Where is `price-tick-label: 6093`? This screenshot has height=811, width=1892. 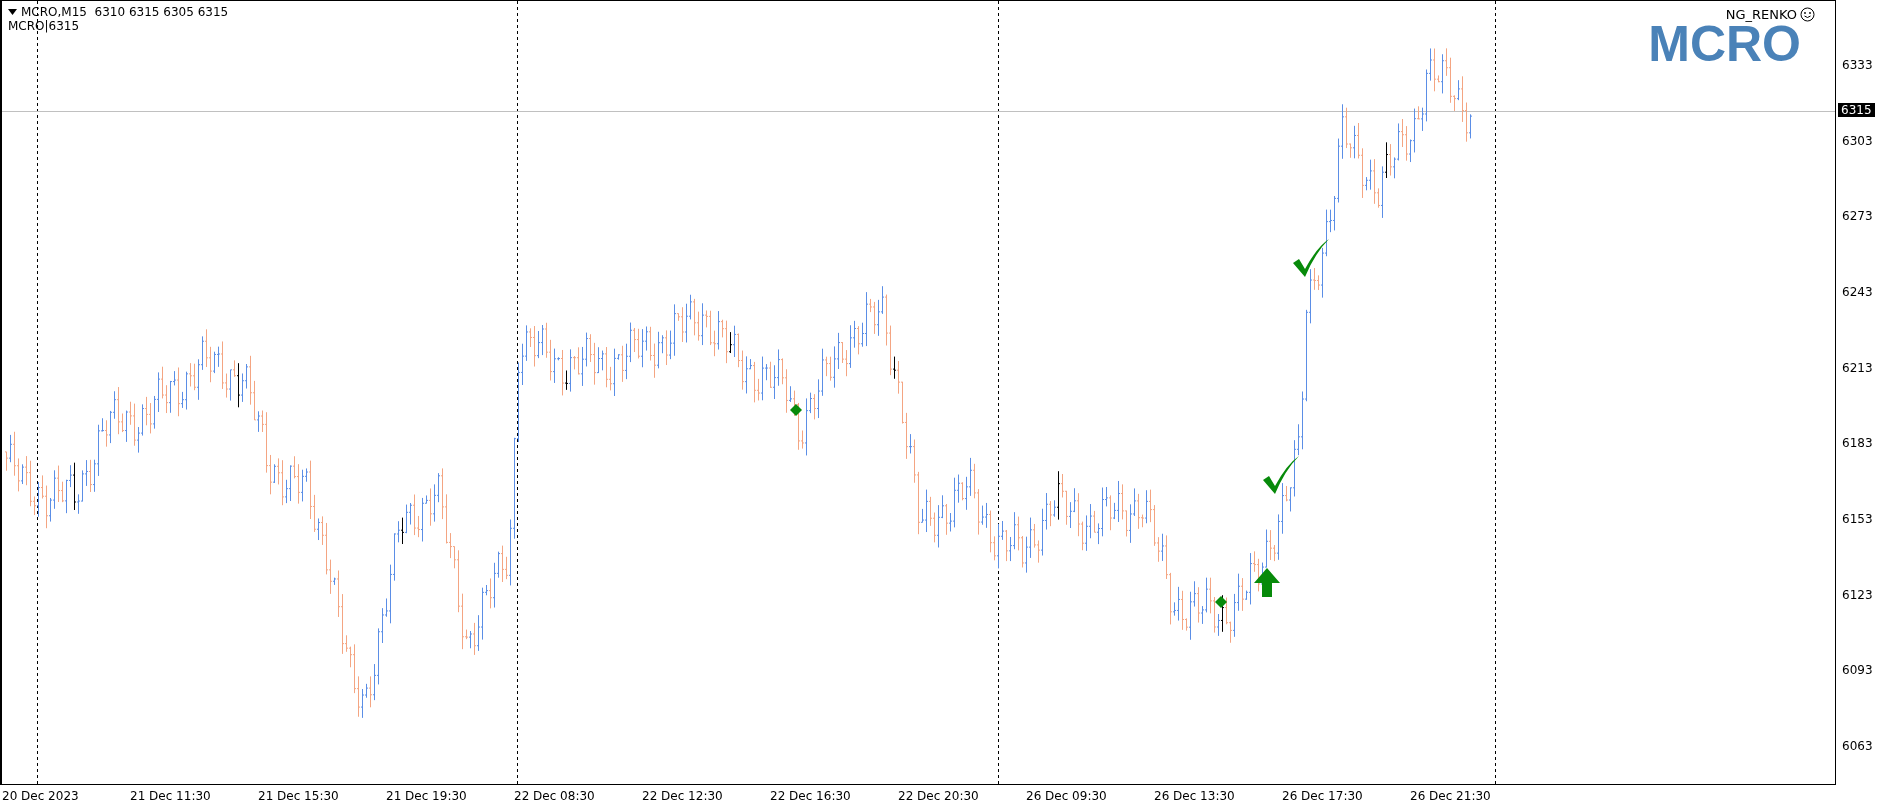 price-tick-label: 6093 is located at coordinates (1857, 670).